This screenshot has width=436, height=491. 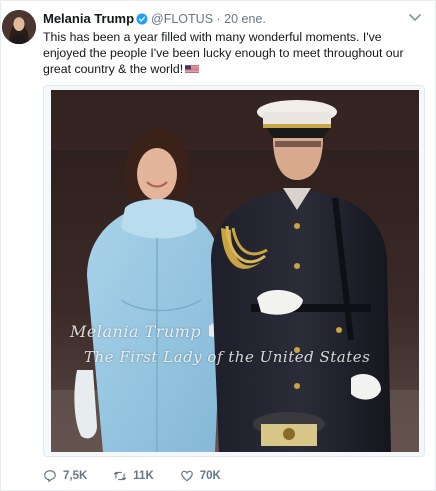 I want to click on avatar, so click(x=19, y=27).